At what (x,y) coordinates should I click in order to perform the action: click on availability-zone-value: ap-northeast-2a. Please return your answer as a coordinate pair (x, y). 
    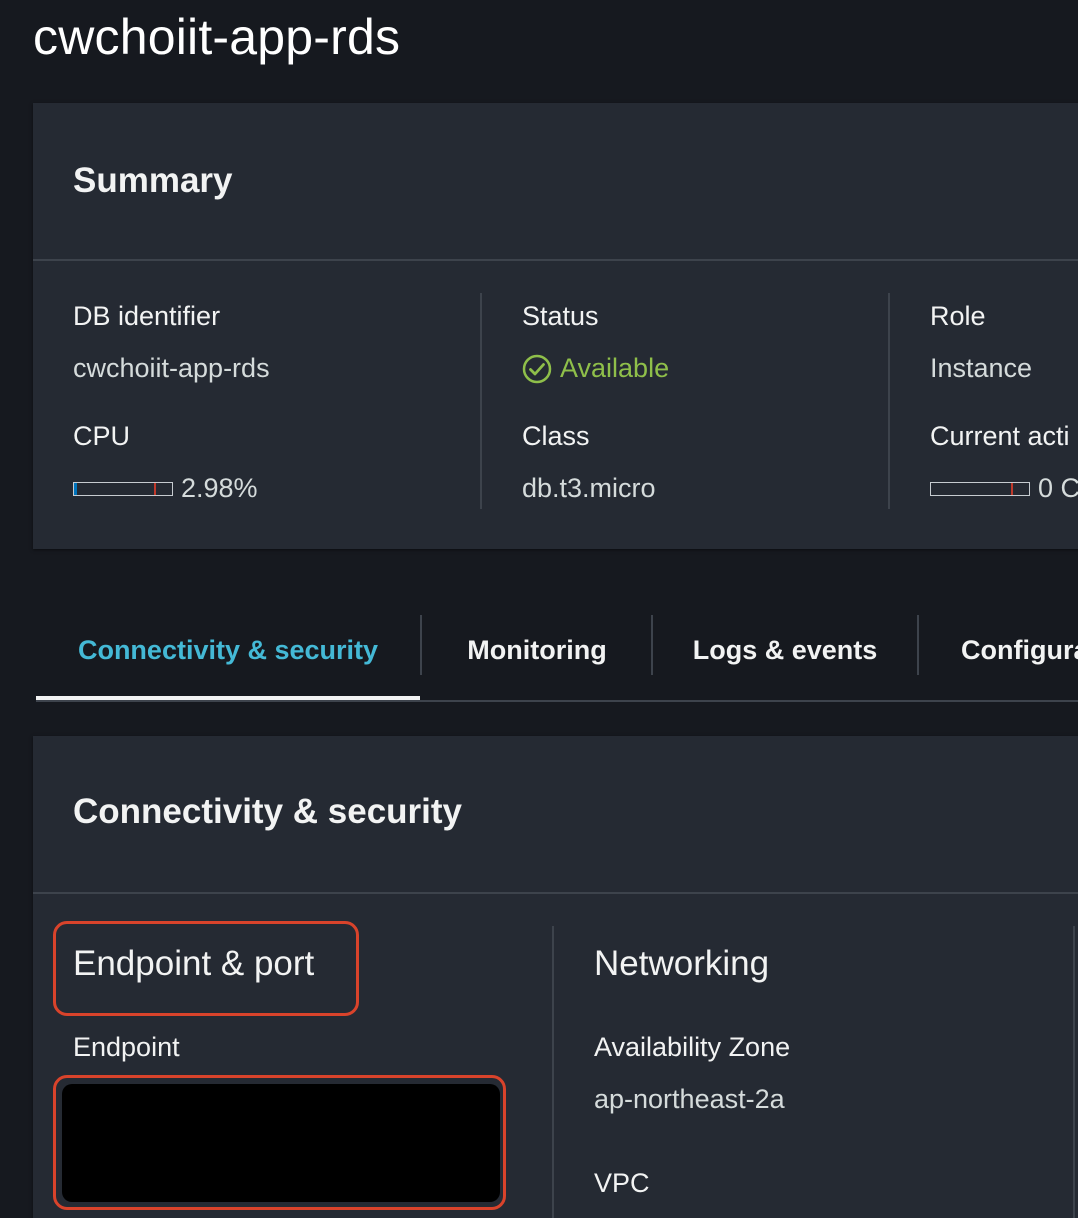
    Looking at the image, I should click on (689, 1099).